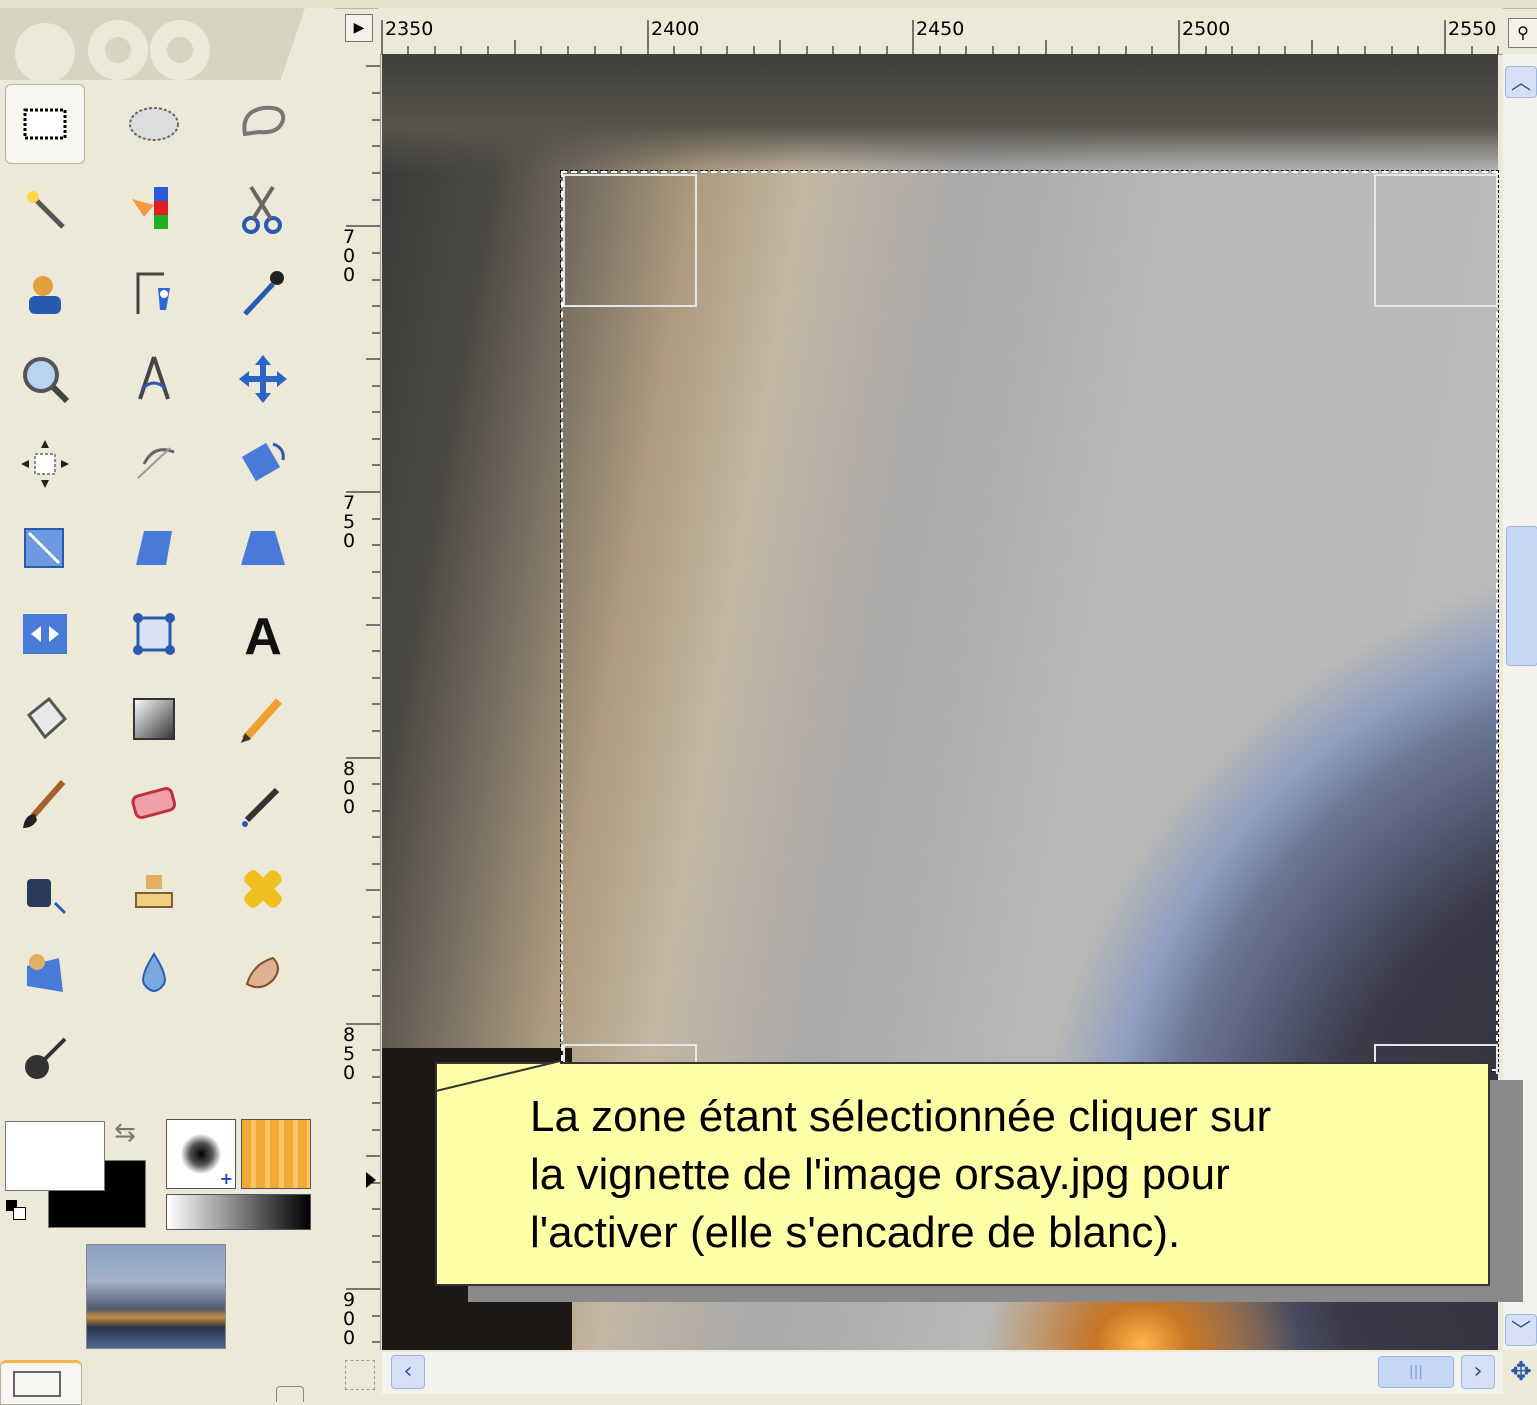  I want to click on selection-handle-top-left, so click(630, 240).